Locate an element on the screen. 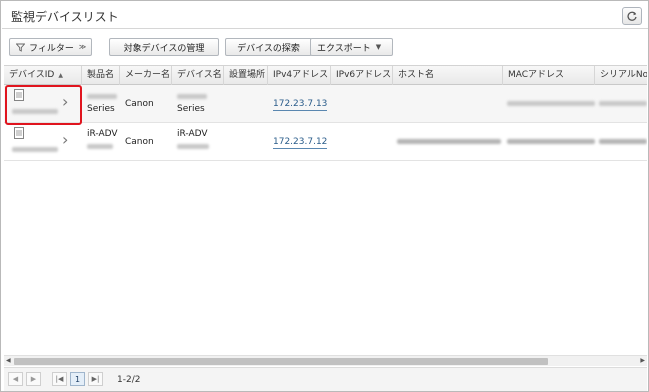 This screenshot has height=392, width=649. filter-button: フィルター ≫ is located at coordinates (50, 47).